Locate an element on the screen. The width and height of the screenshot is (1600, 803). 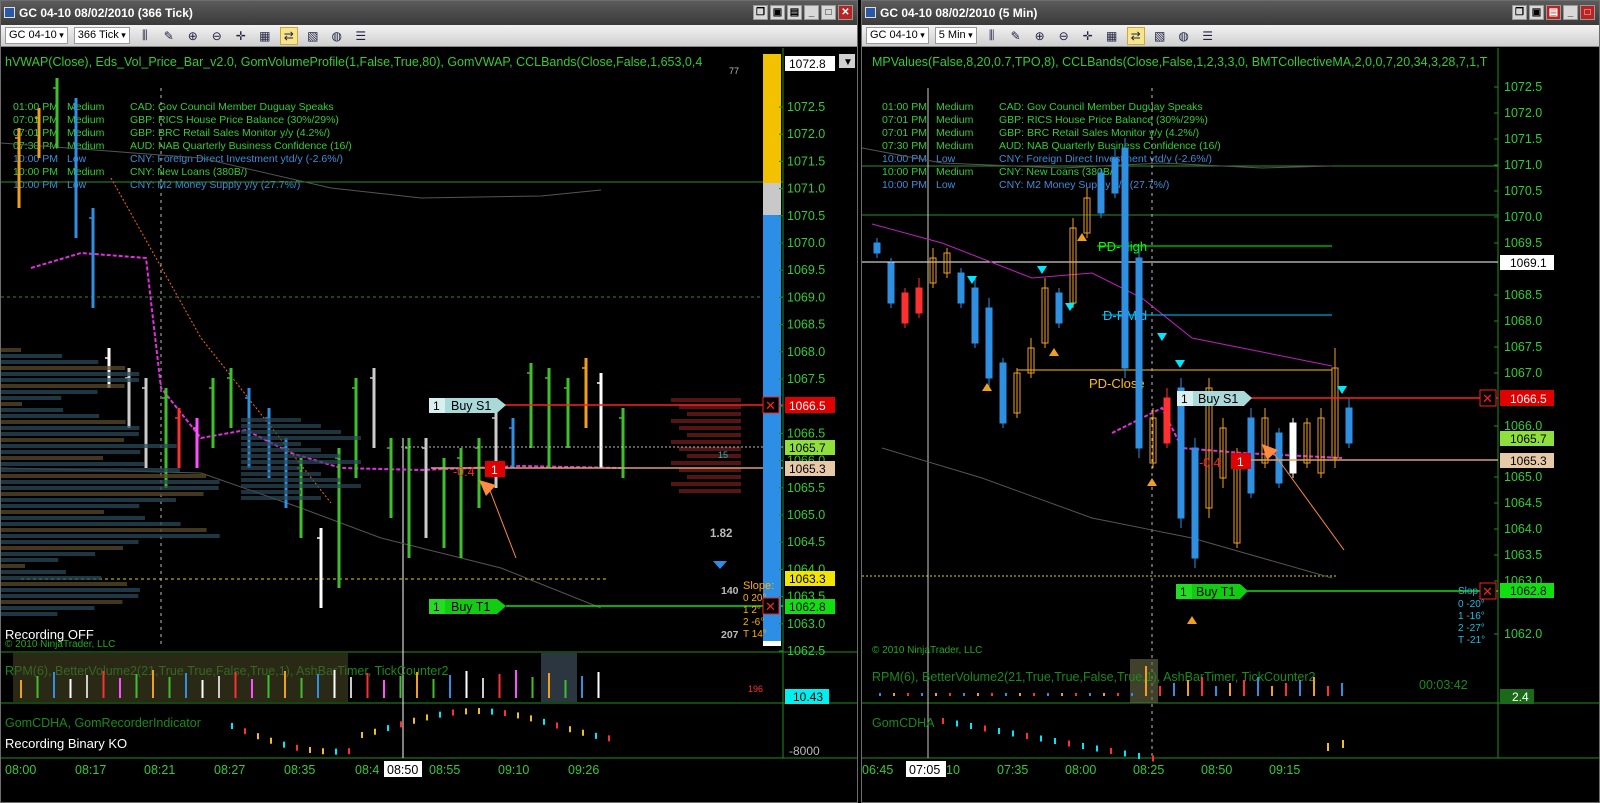
news-impact: Low is located at coordinates (946, 185).